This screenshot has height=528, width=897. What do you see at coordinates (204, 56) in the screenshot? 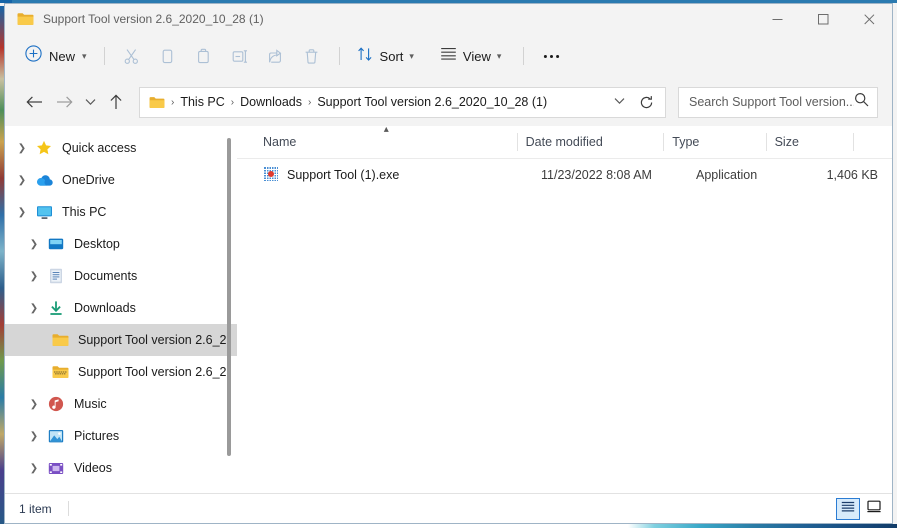
I see `paste-button` at bounding box center [204, 56].